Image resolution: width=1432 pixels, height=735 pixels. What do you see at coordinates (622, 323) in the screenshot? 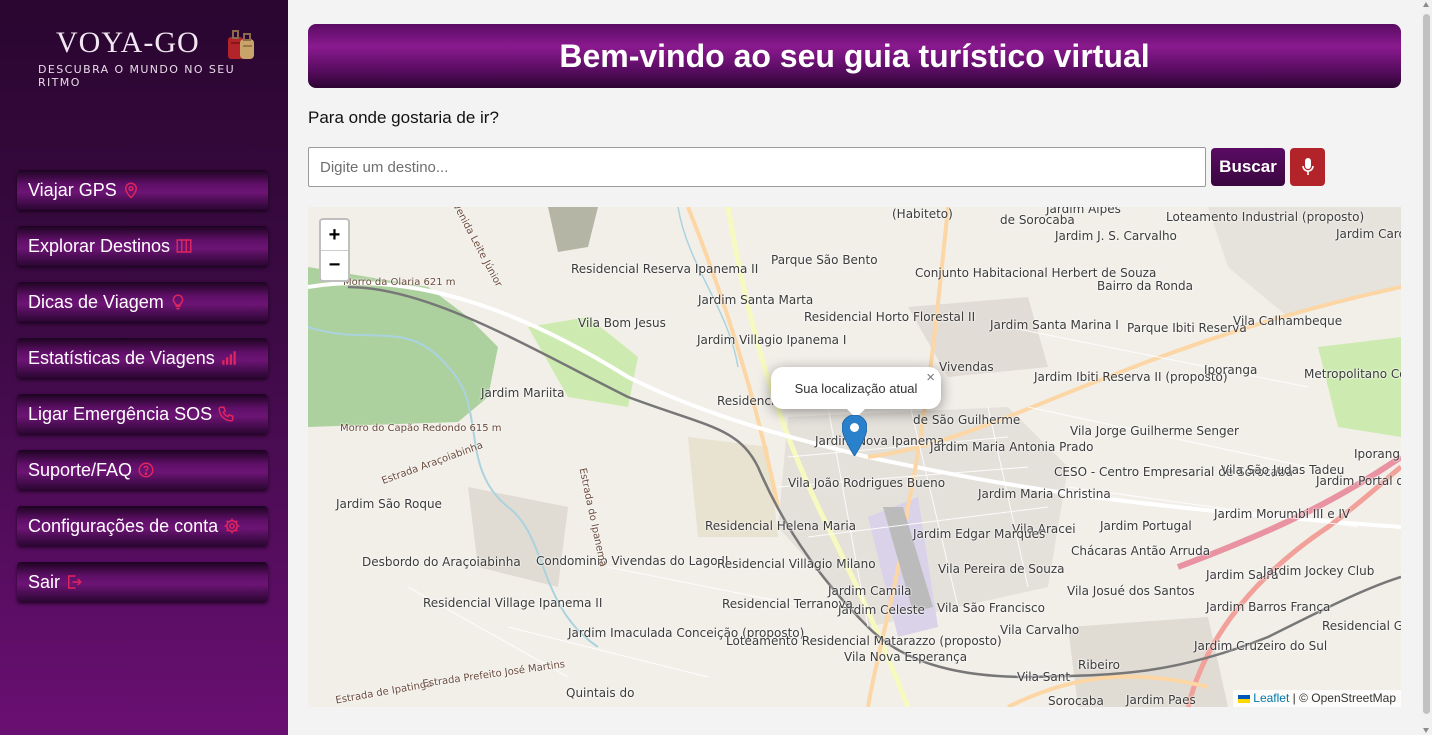
I see `map-label: Vila Bom Jesus` at bounding box center [622, 323].